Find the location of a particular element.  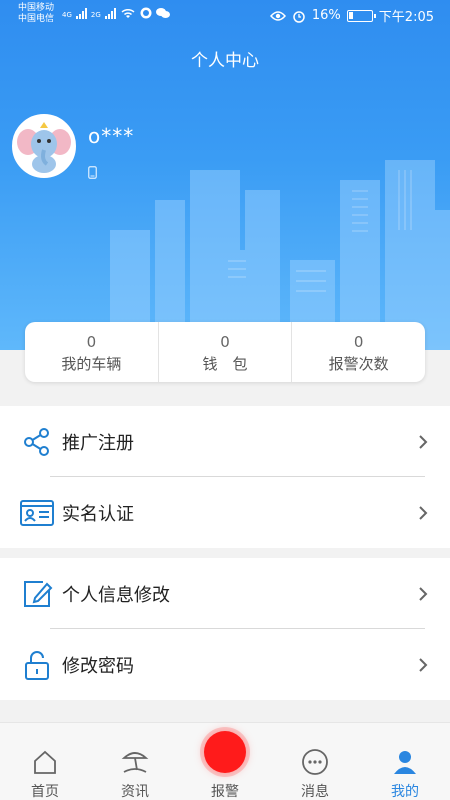

battery-percent: 16% is located at coordinates (326, 15).